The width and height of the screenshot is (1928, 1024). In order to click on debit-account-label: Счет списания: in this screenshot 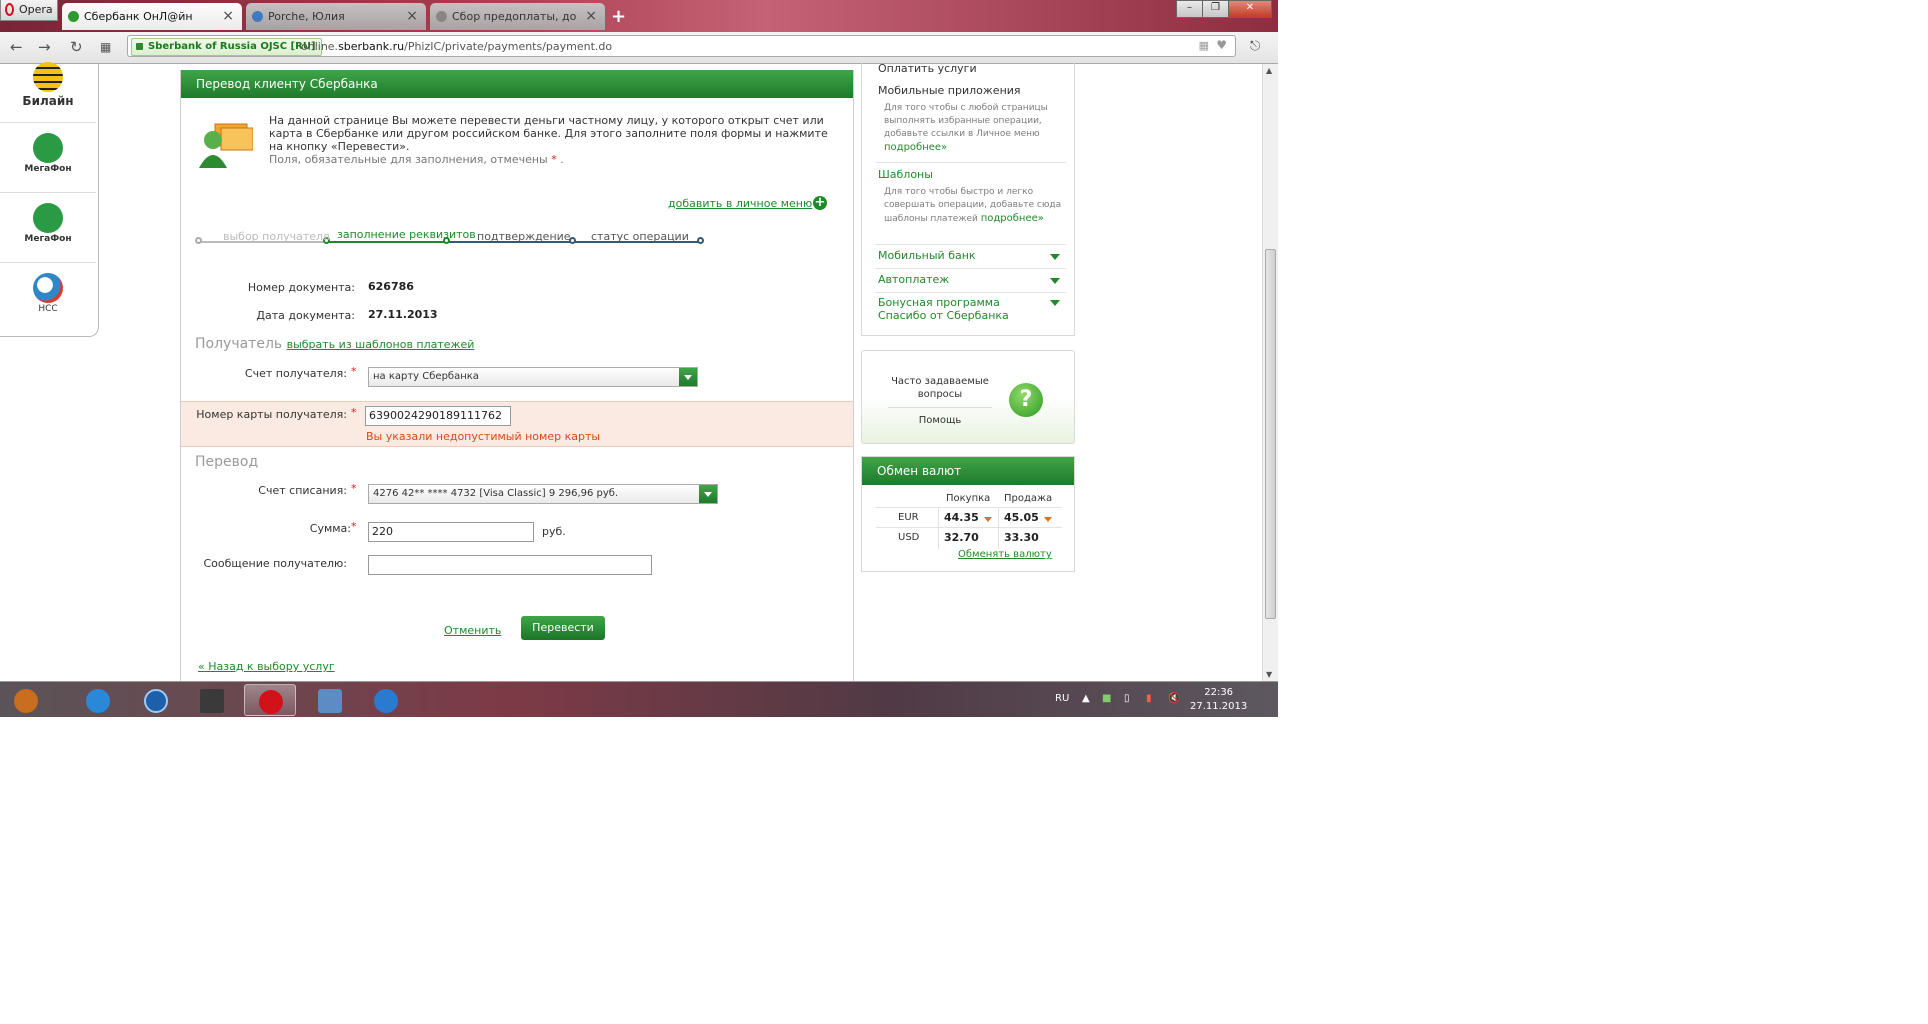, I will do `click(302, 490)`.